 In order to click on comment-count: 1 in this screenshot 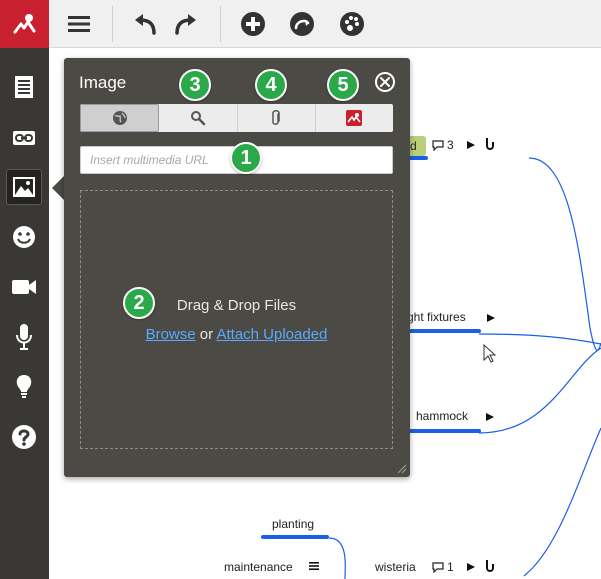, I will do `click(450, 567)`.